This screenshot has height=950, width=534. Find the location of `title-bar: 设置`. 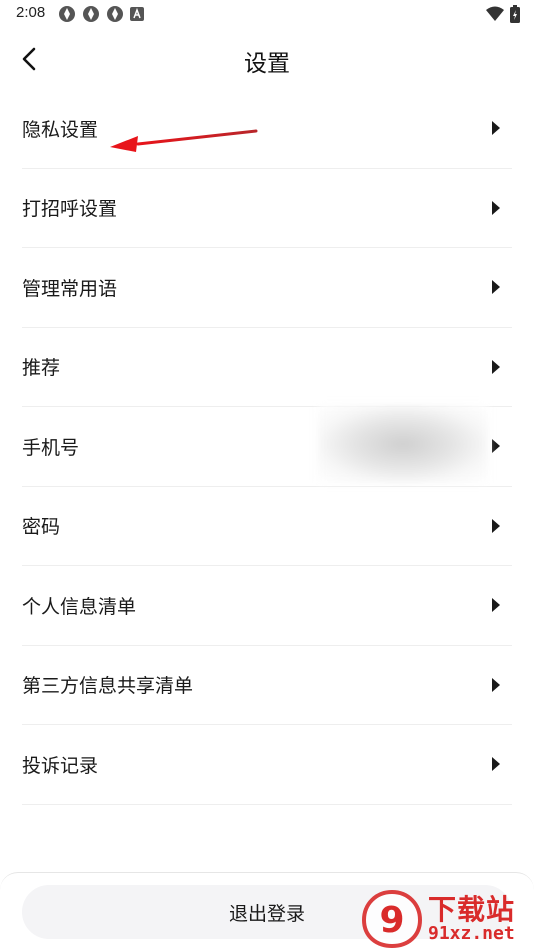

title-bar: 设置 is located at coordinates (267, 59).